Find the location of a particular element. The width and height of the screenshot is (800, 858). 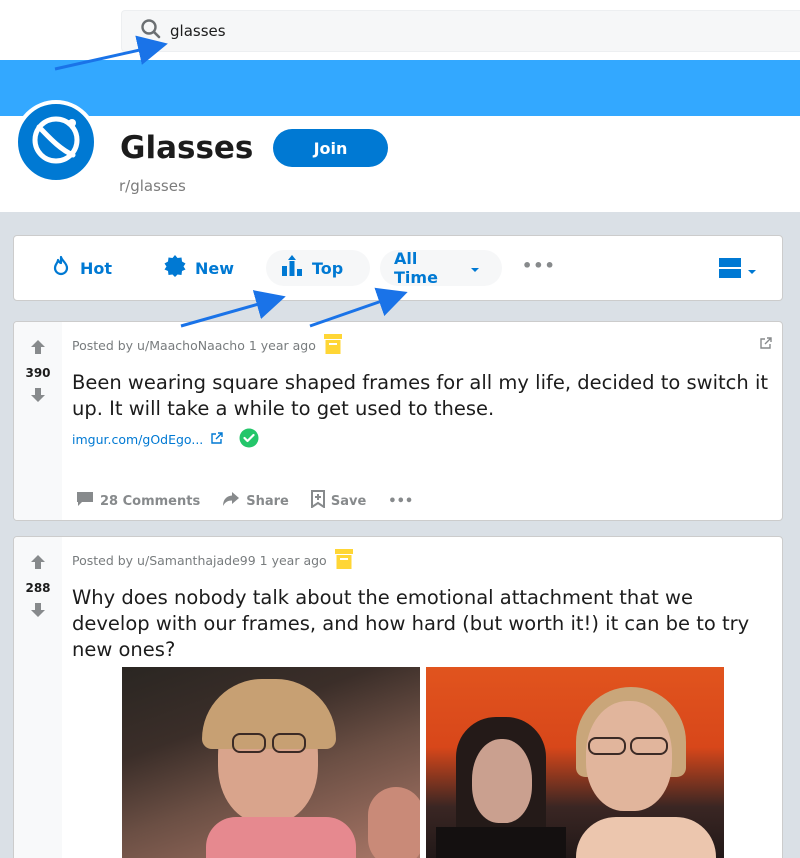

sort-bar: Hot New Top All Time ••• is located at coordinates (398, 268).